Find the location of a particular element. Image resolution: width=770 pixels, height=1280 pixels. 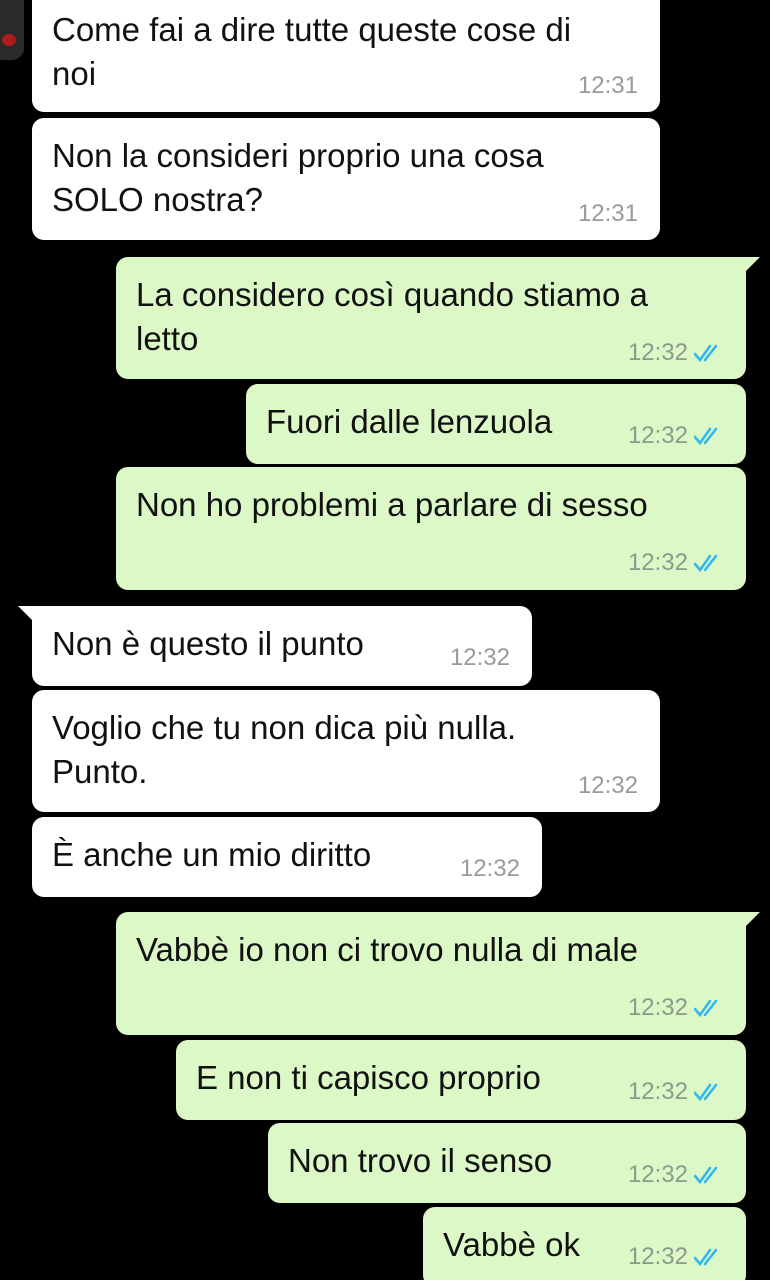

message-text: Non trovo il senso is located at coordinates (420, 1160).